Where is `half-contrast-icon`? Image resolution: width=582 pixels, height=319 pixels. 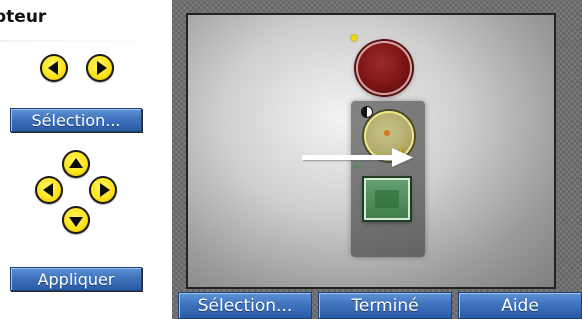
half-contrast-icon is located at coordinates (367, 112).